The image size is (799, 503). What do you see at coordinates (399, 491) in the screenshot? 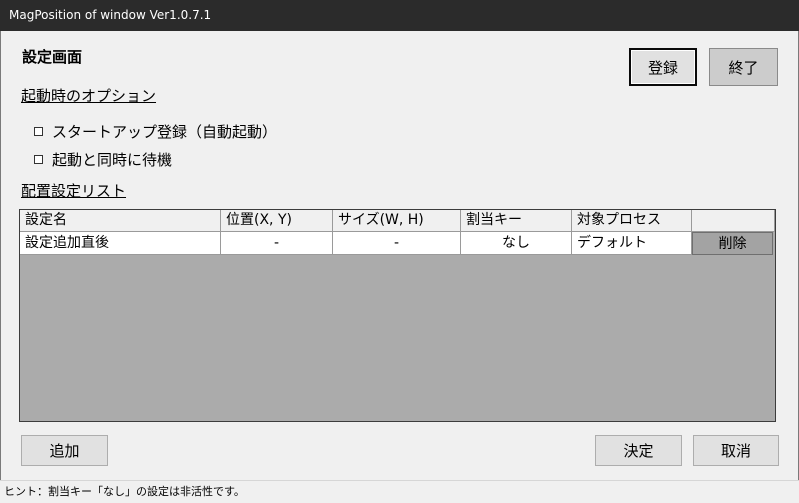
I see `status-bar: ヒント：割当キー「なし」の設定は非活性です。` at bounding box center [399, 491].